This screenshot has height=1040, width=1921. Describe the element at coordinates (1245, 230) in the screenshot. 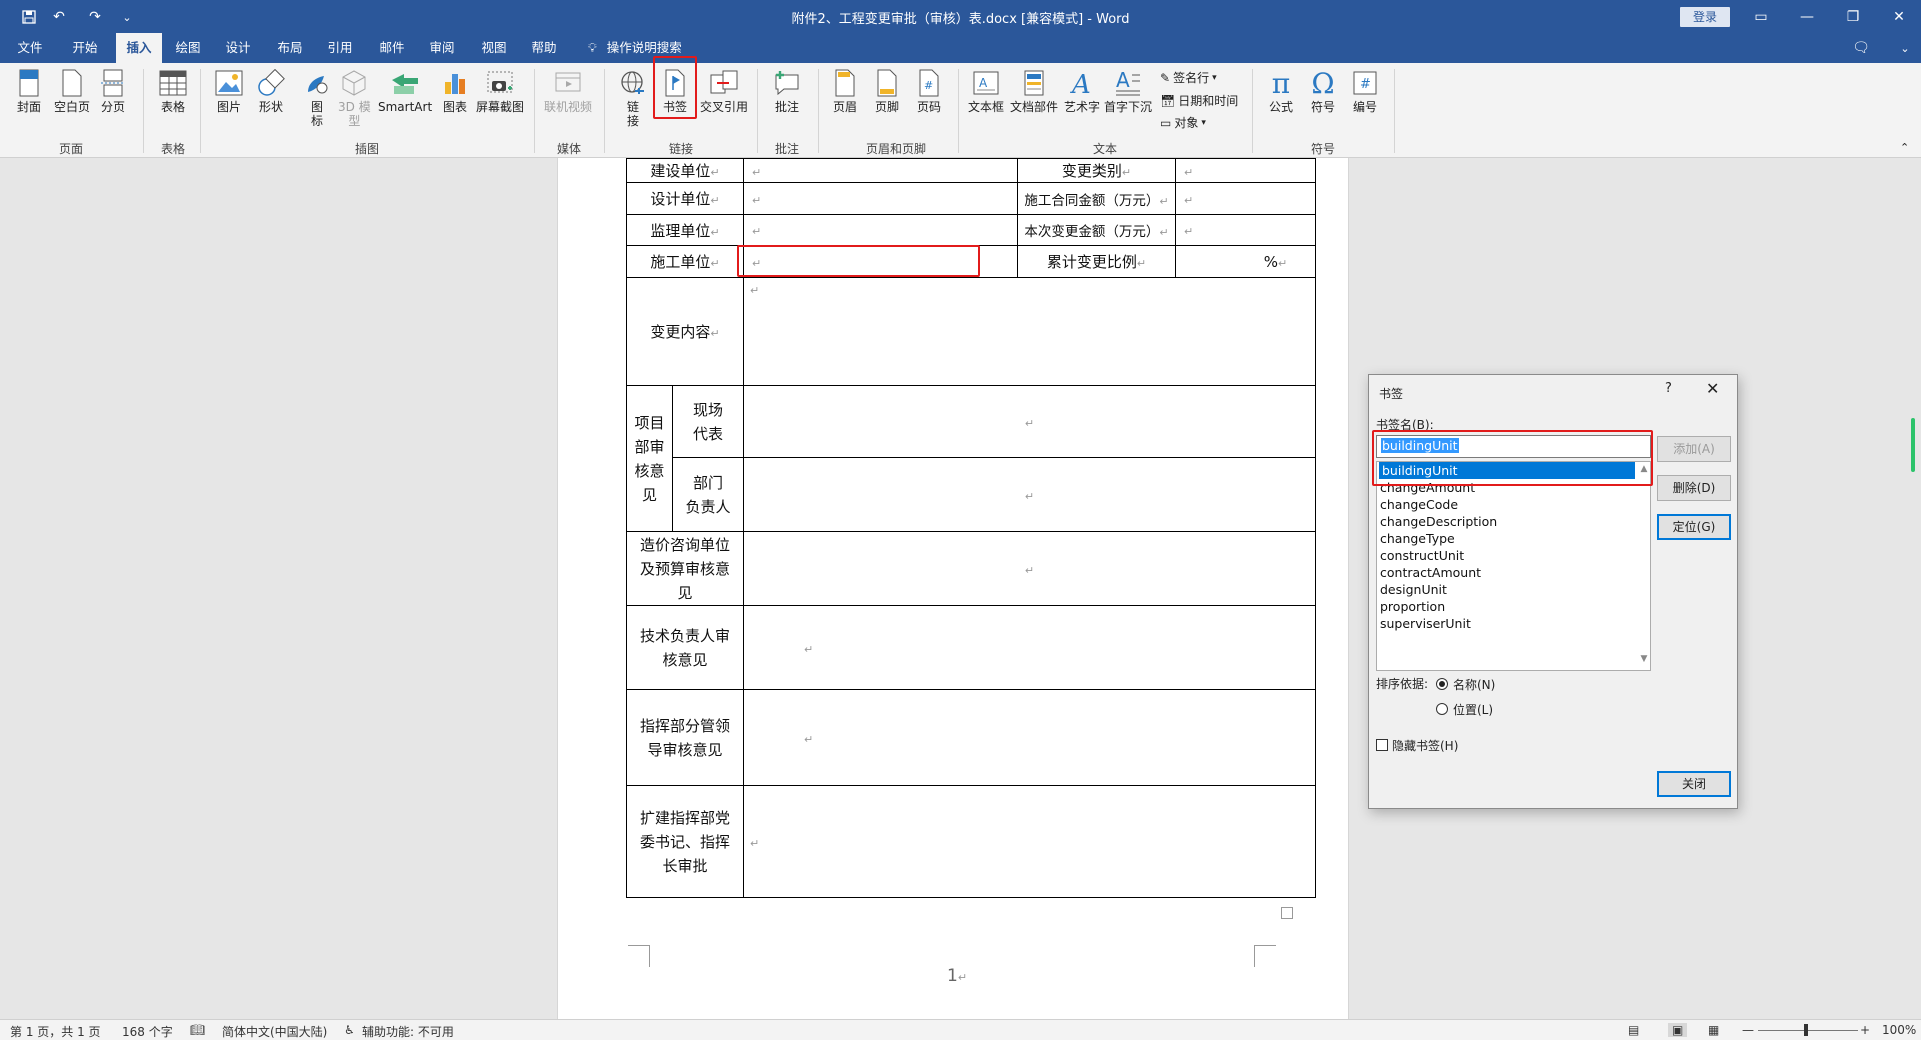

I see `value-change-amount: ↵` at that location.